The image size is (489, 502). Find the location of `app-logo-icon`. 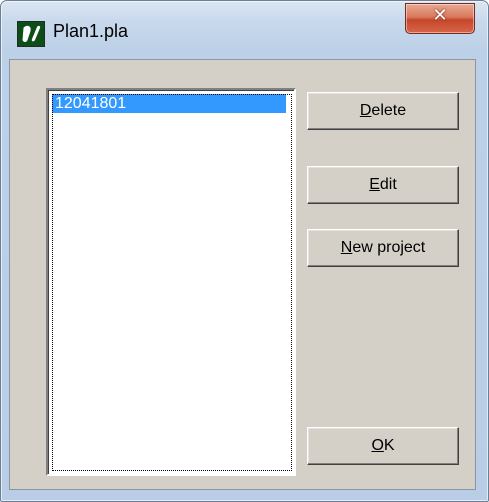

app-logo-icon is located at coordinates (31, 34).